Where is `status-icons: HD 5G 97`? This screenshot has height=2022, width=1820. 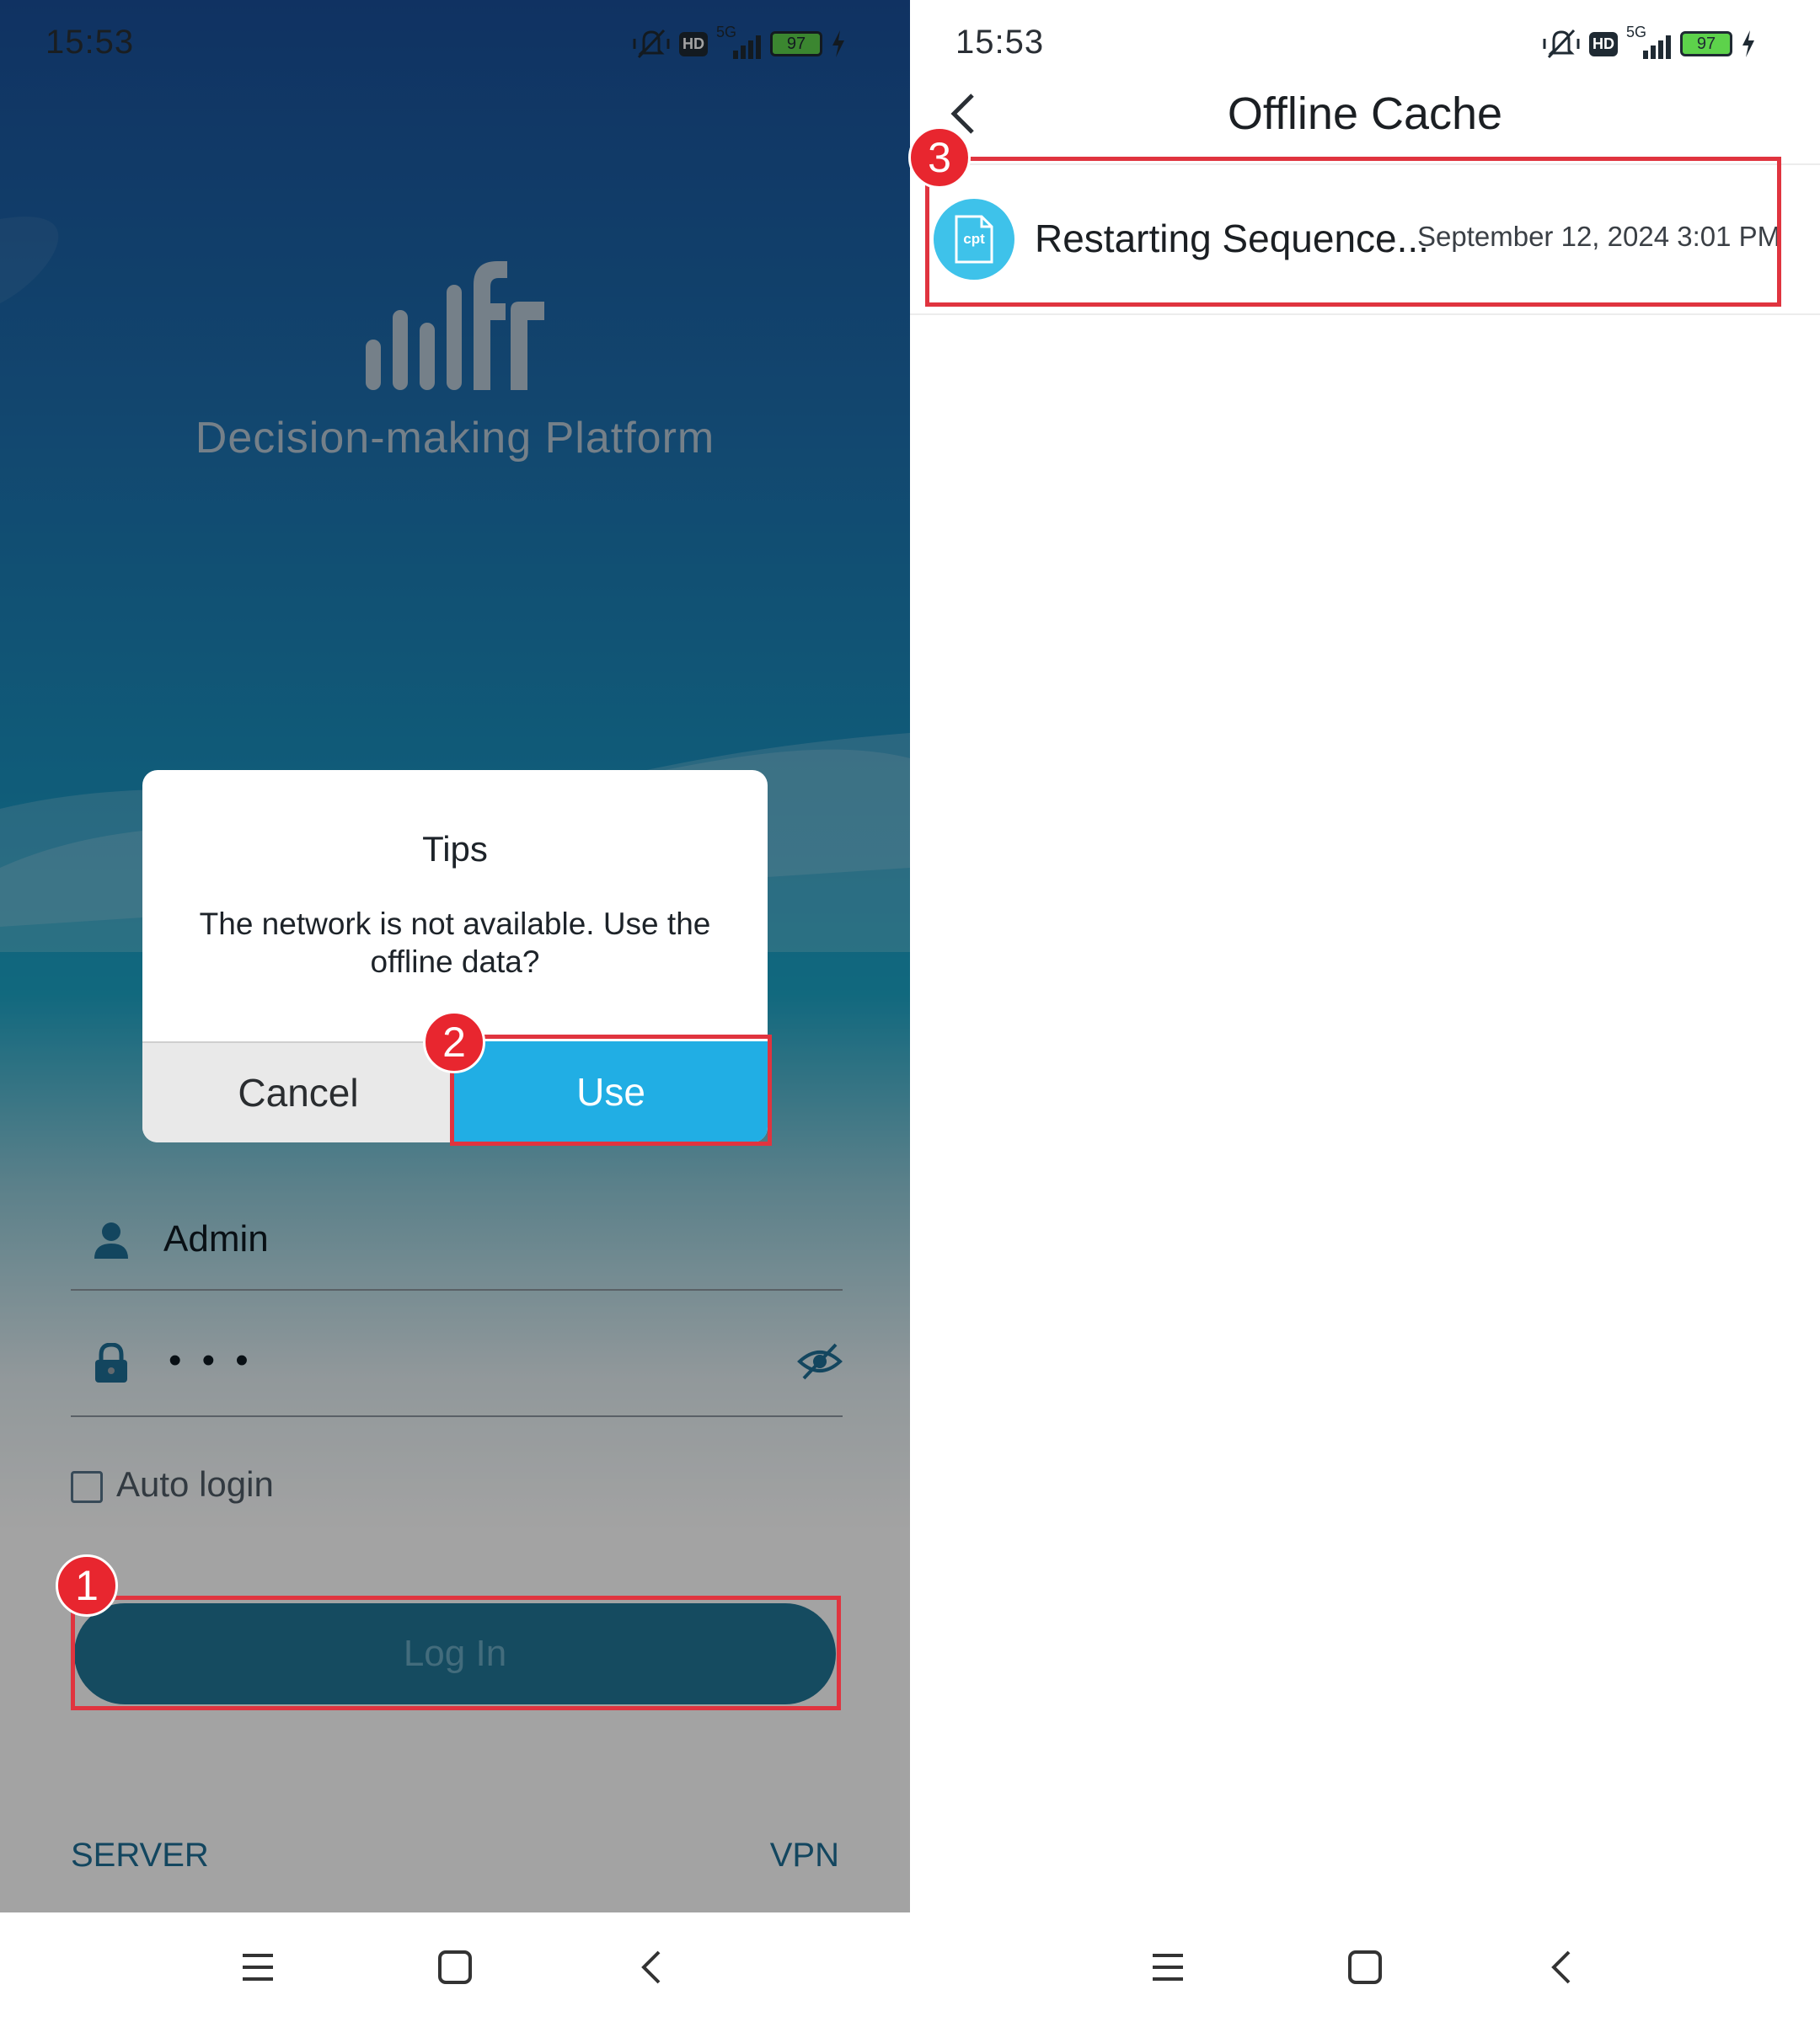
status-icons: HD 5G 97 is located at coordinates (1649, 42).